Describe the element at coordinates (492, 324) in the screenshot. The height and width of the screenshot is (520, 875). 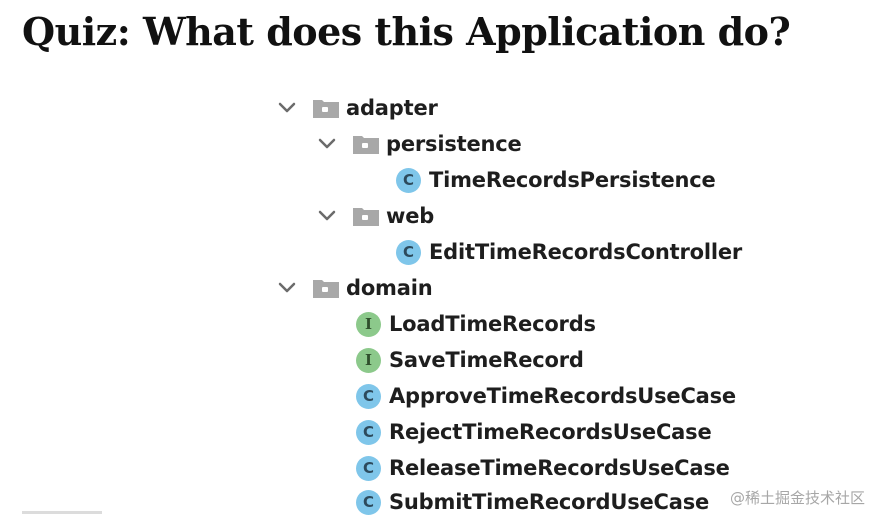
I see `tree-item-label: LoadTimeRecords` at that location.